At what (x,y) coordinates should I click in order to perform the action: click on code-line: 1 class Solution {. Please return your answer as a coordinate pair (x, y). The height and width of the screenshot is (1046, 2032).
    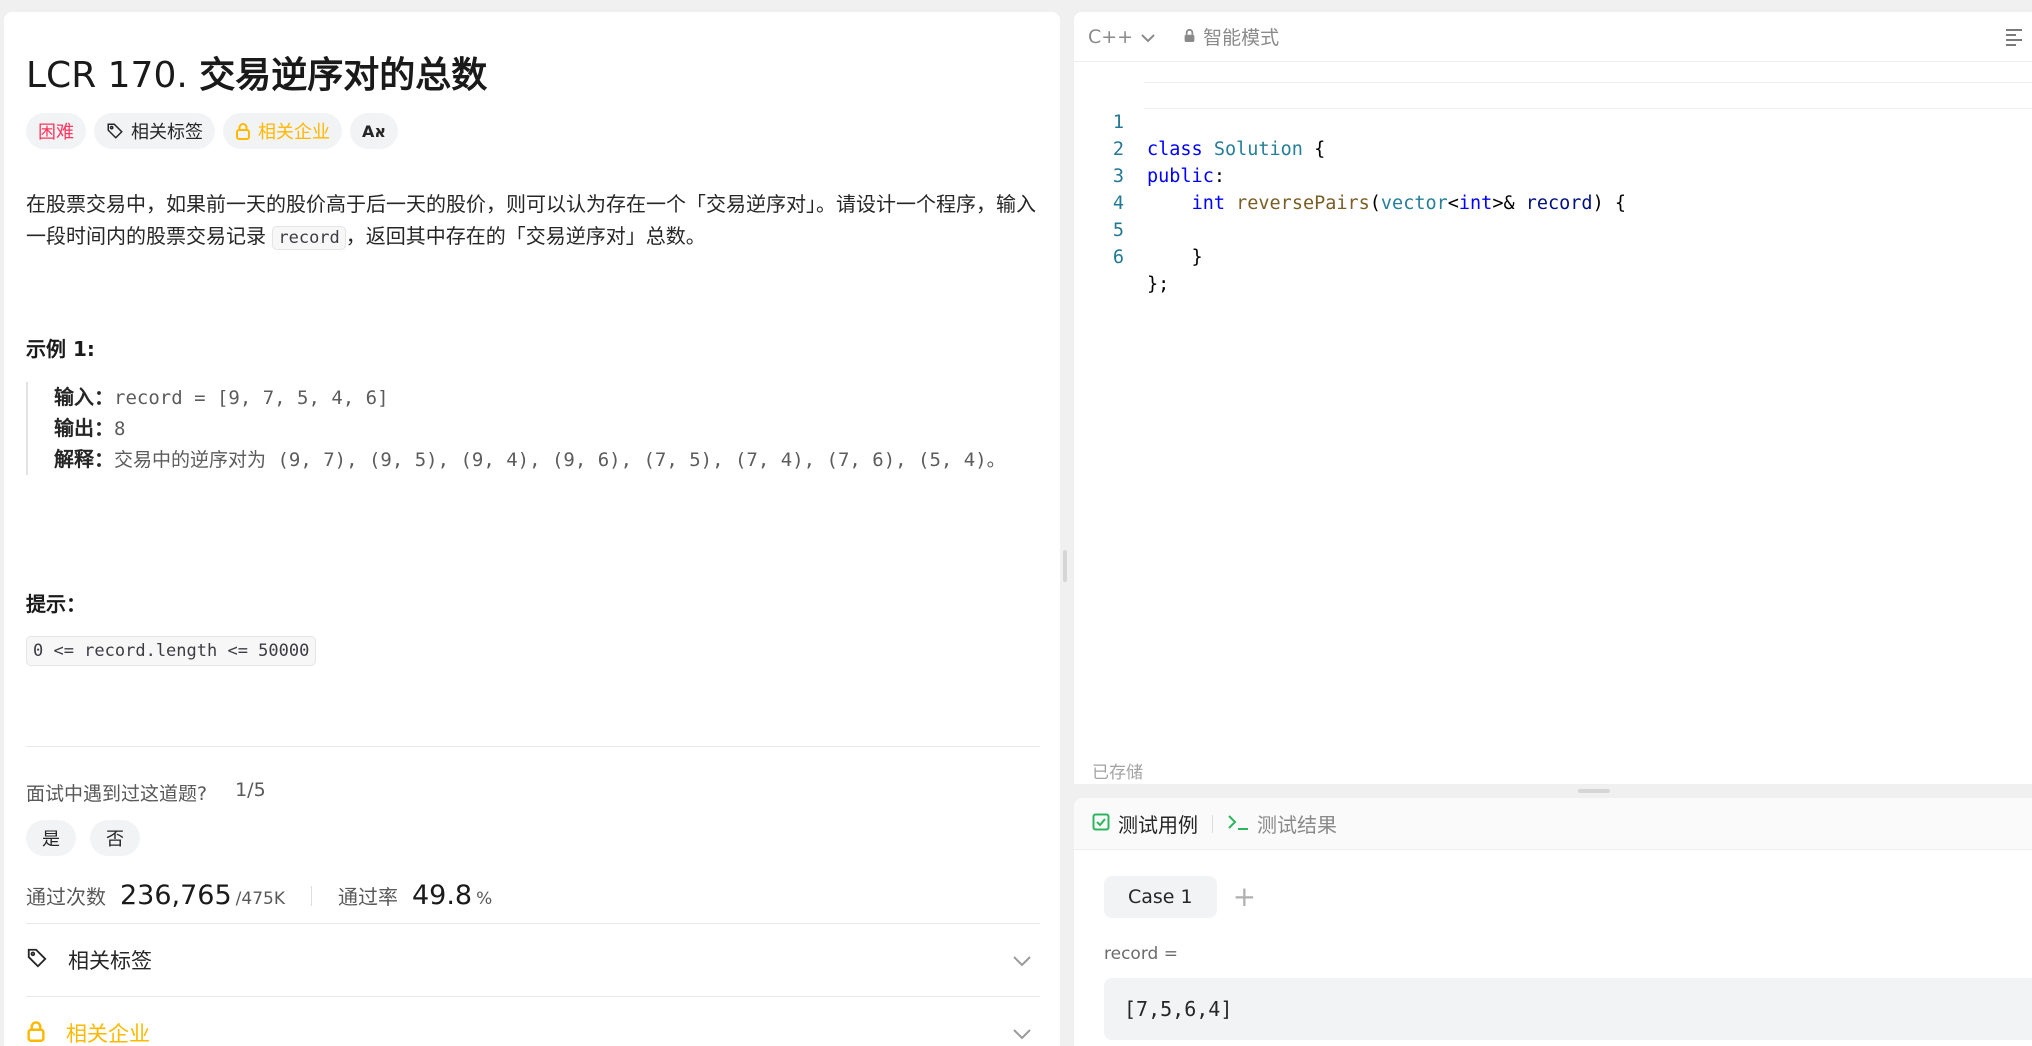
    Looking at the image, I should click on (1553, 121).